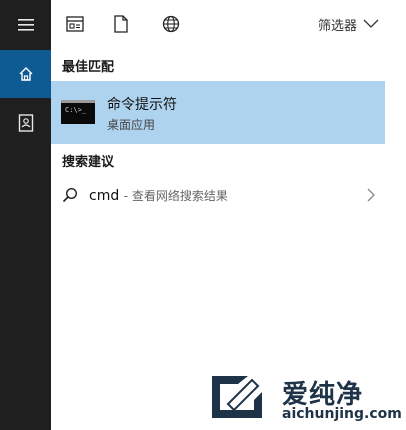 This screenshot has height=430, width=406. What do you see at coordinates (175, 196) in the screenshot?
I see `suggestion-hint: - 查看网络搜索结果` at bounding box center [175, 196].